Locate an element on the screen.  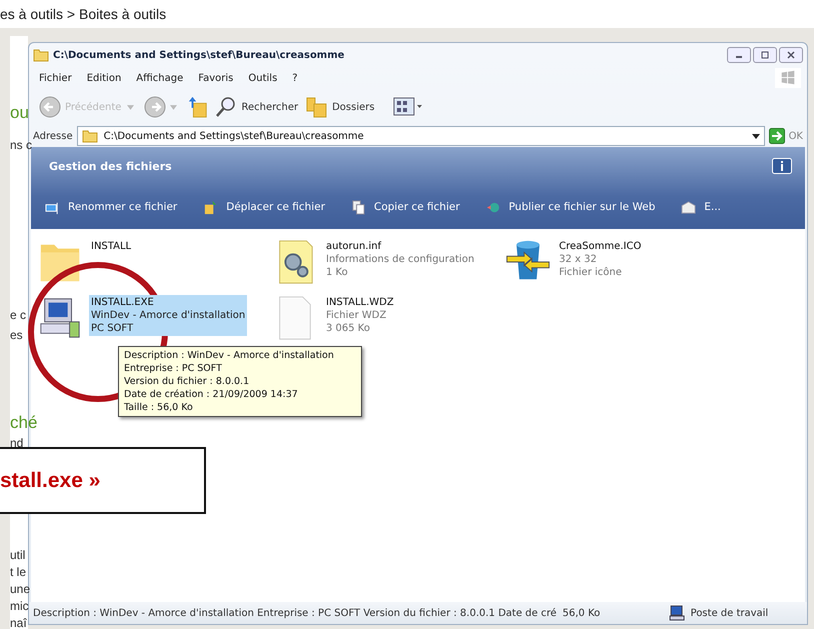
page-text-fragment: naî is located at coordinates (18, 622).